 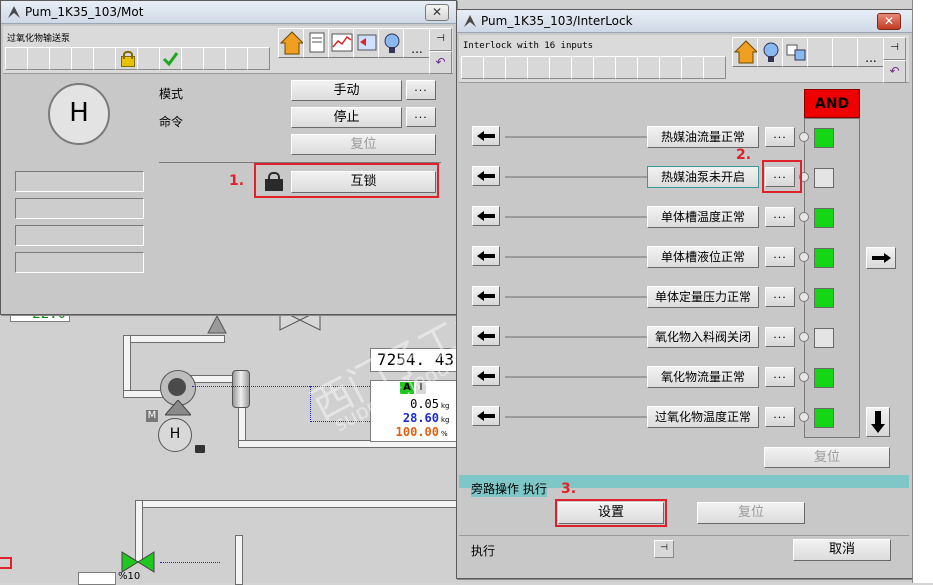 I want to click on mot-lock-tool, so click(x=126, y=58).